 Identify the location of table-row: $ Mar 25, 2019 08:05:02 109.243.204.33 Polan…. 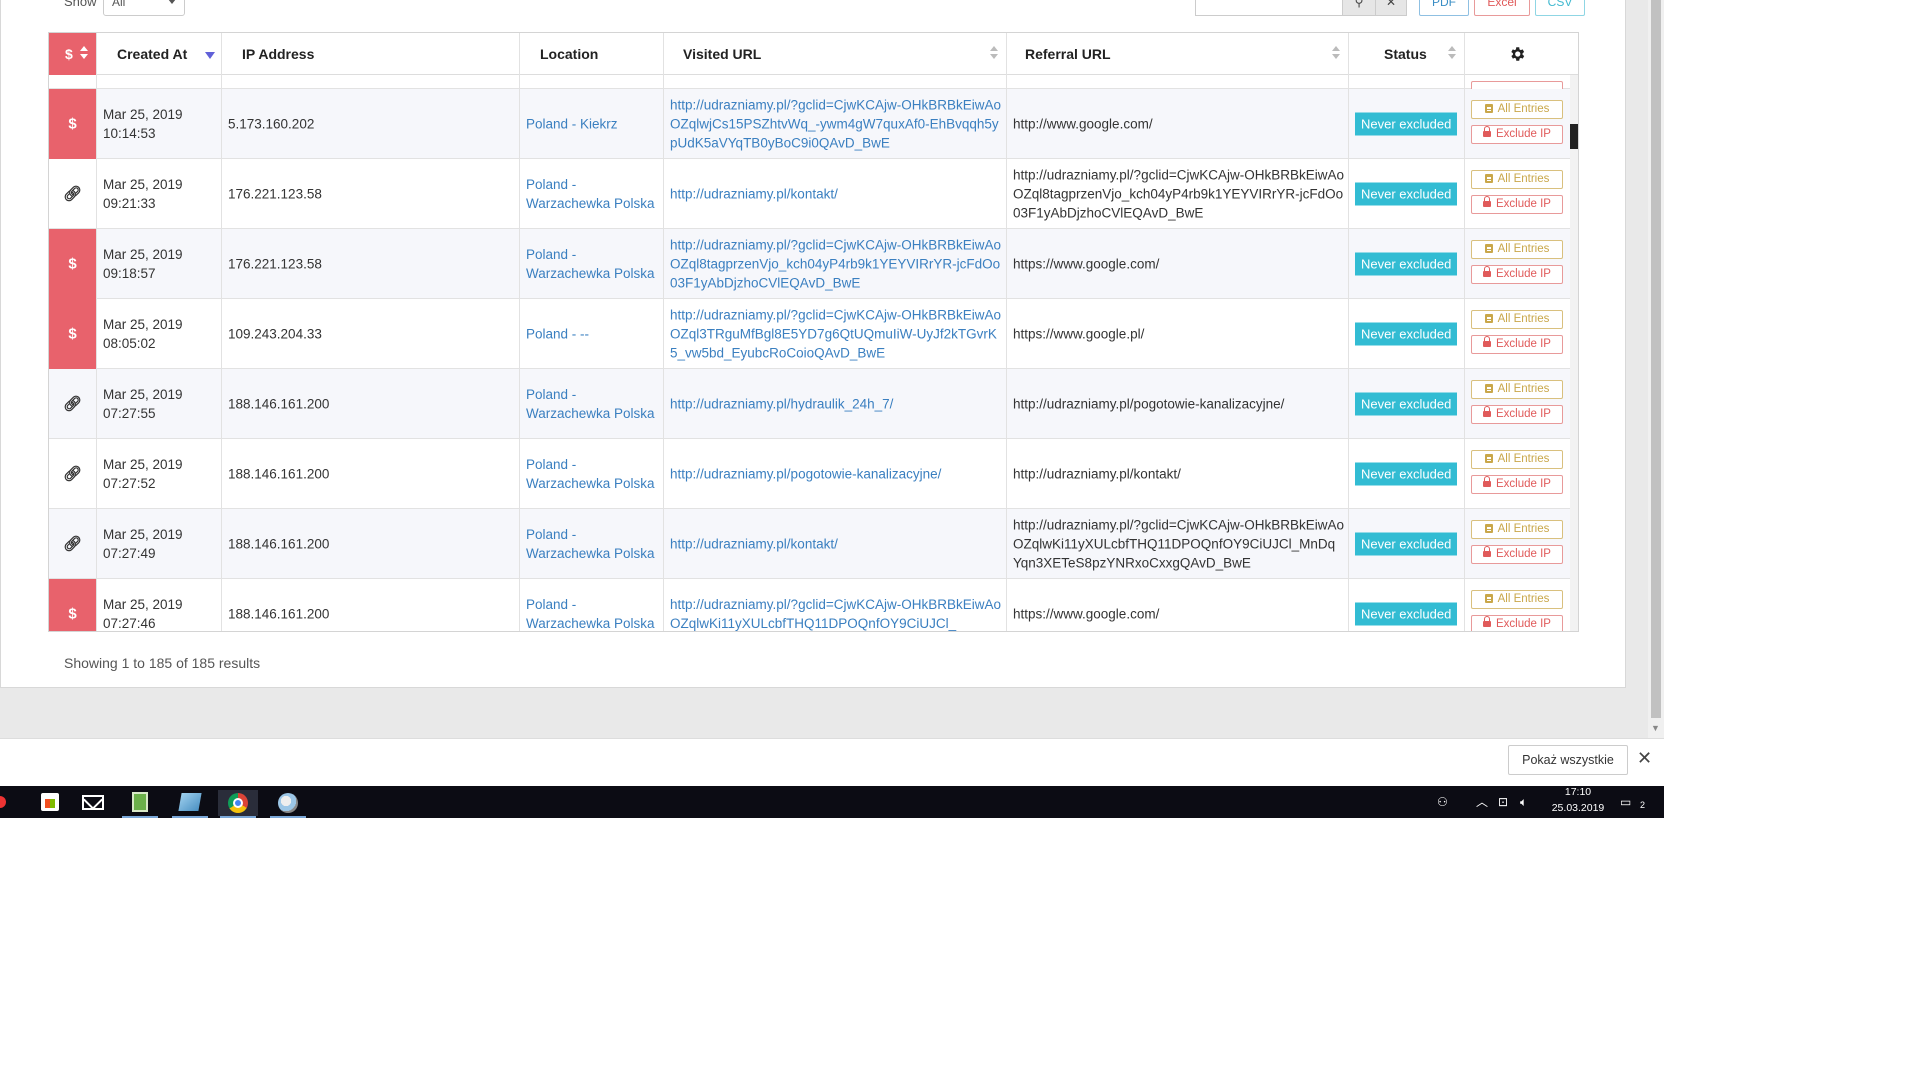
(813, 334).